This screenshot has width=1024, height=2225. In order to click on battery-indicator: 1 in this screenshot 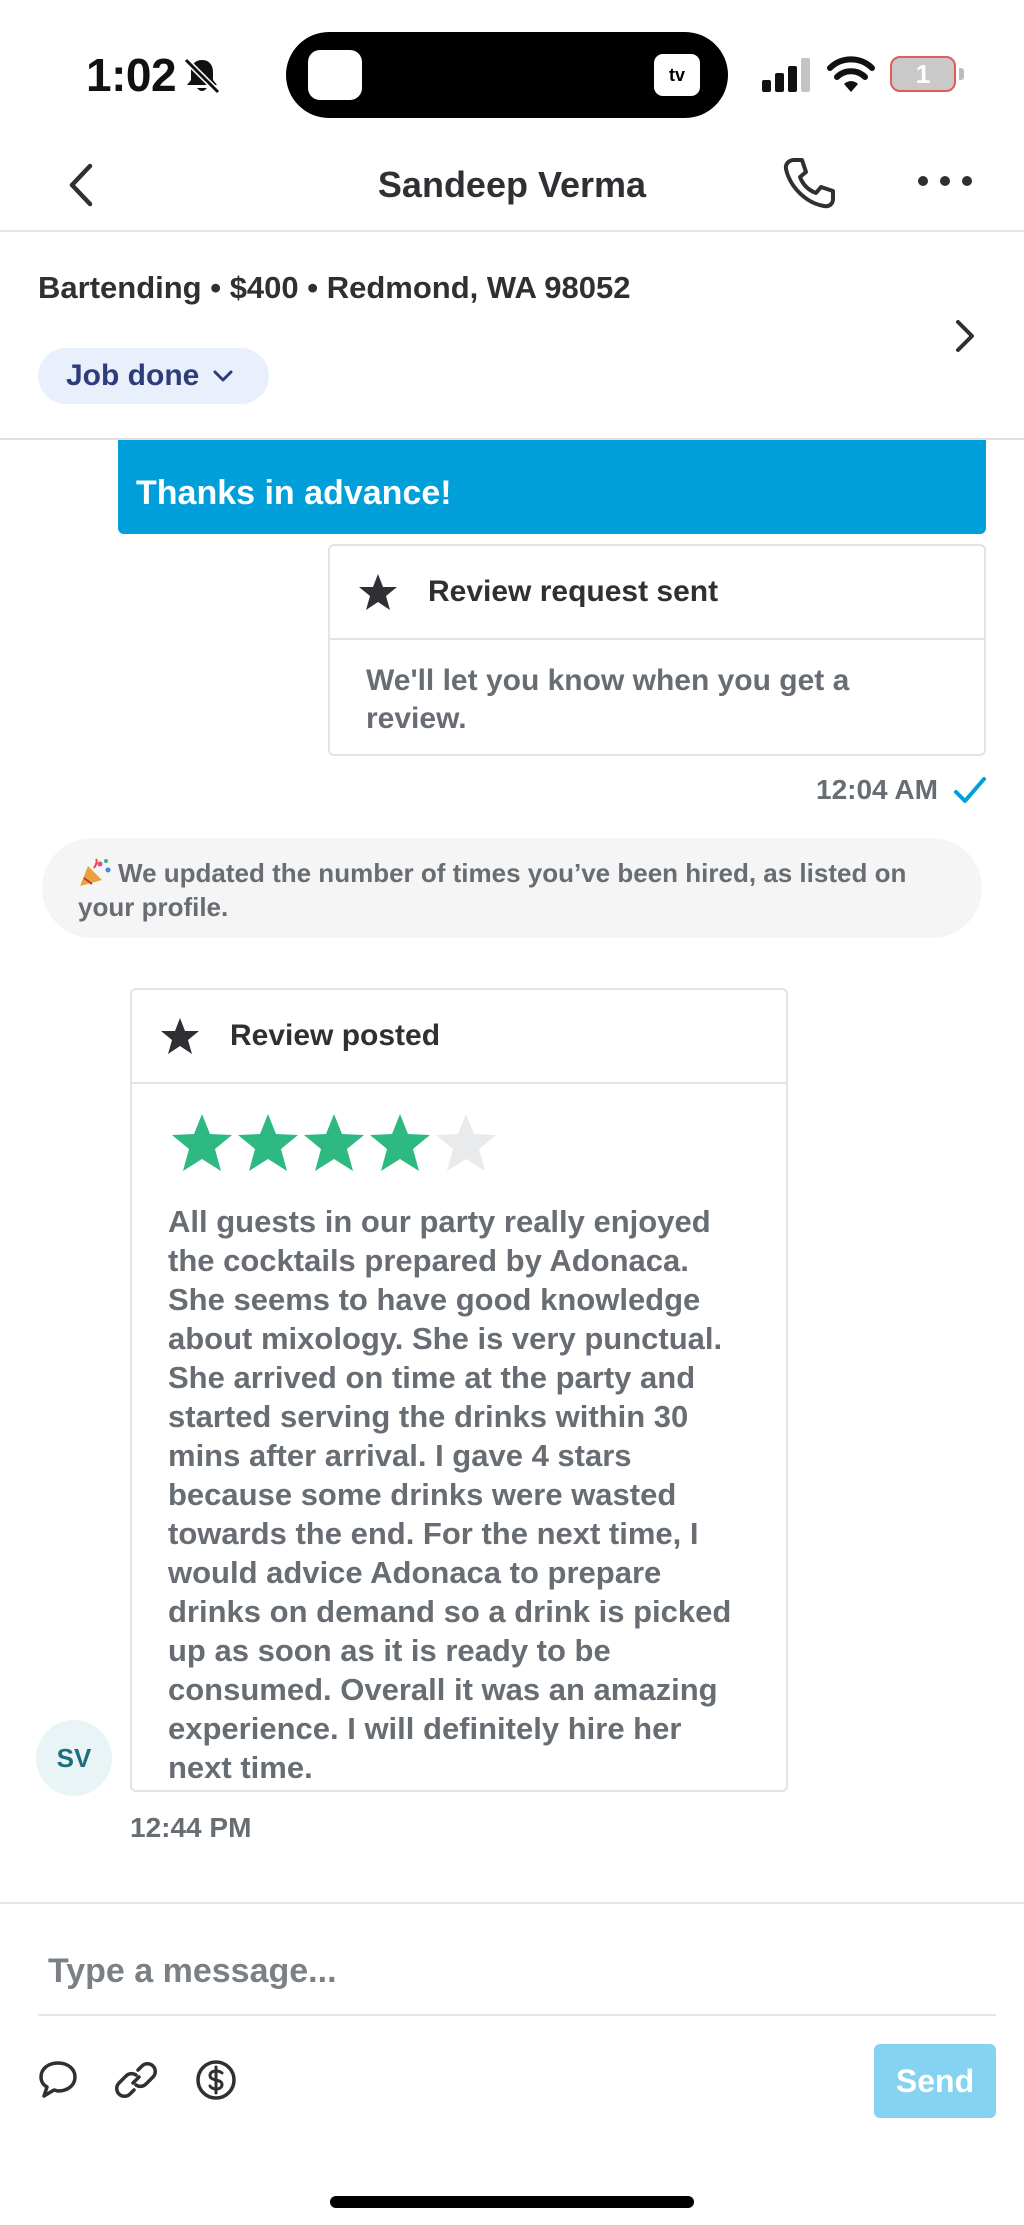, I will do `click(927, 74)`.